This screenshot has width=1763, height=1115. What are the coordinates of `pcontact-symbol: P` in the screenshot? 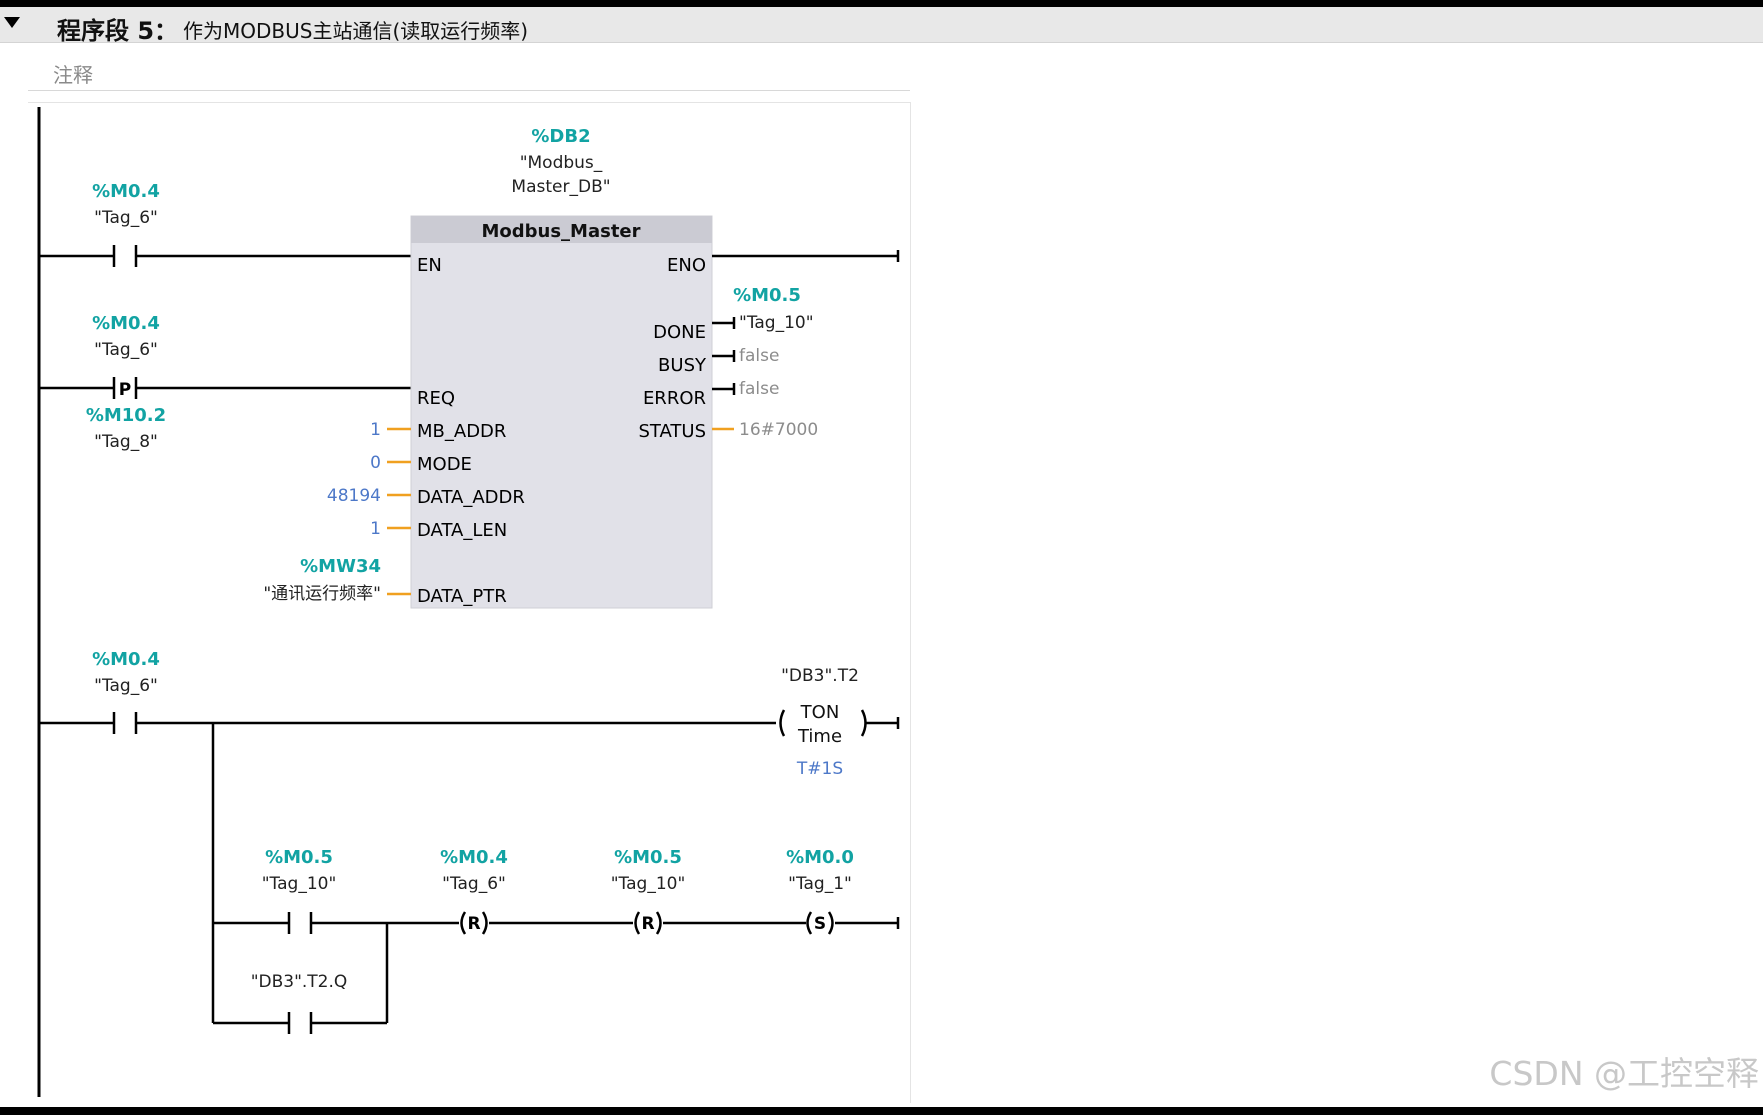 It's located at (125, 390).